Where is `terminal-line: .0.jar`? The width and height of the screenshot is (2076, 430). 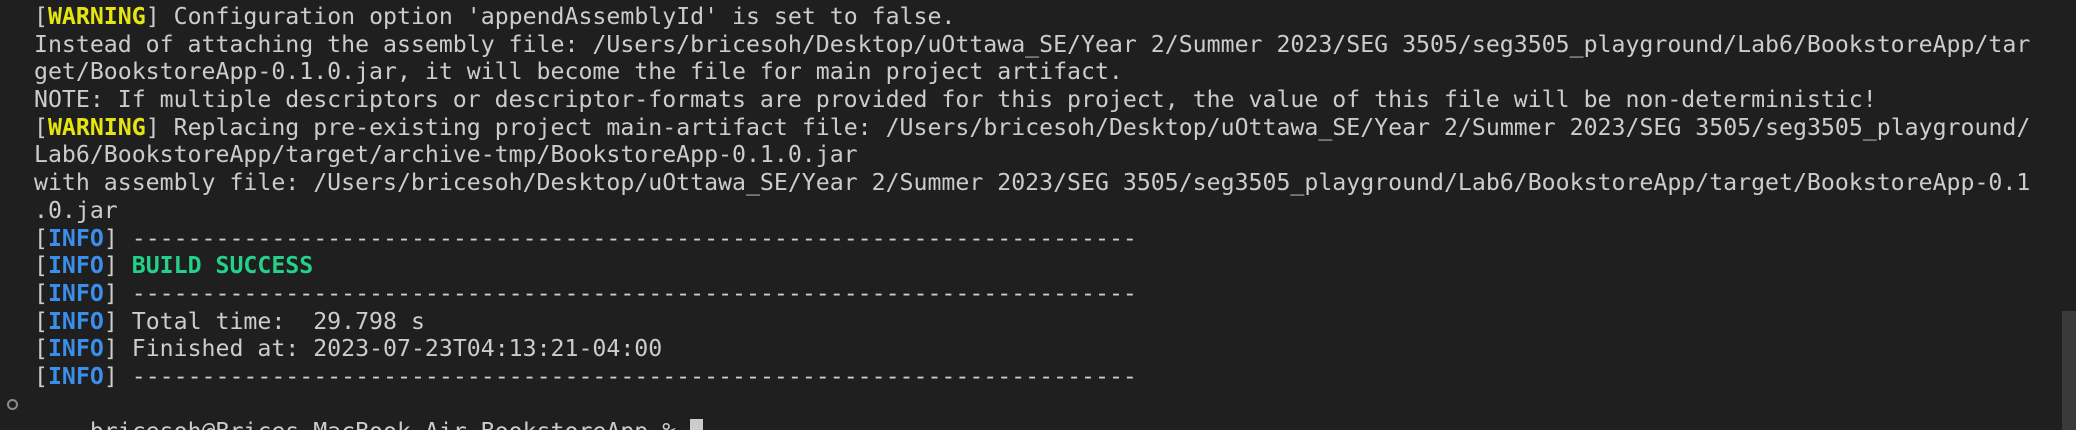
terminal-line: .0.jar is located at coordinates (1038, 211).